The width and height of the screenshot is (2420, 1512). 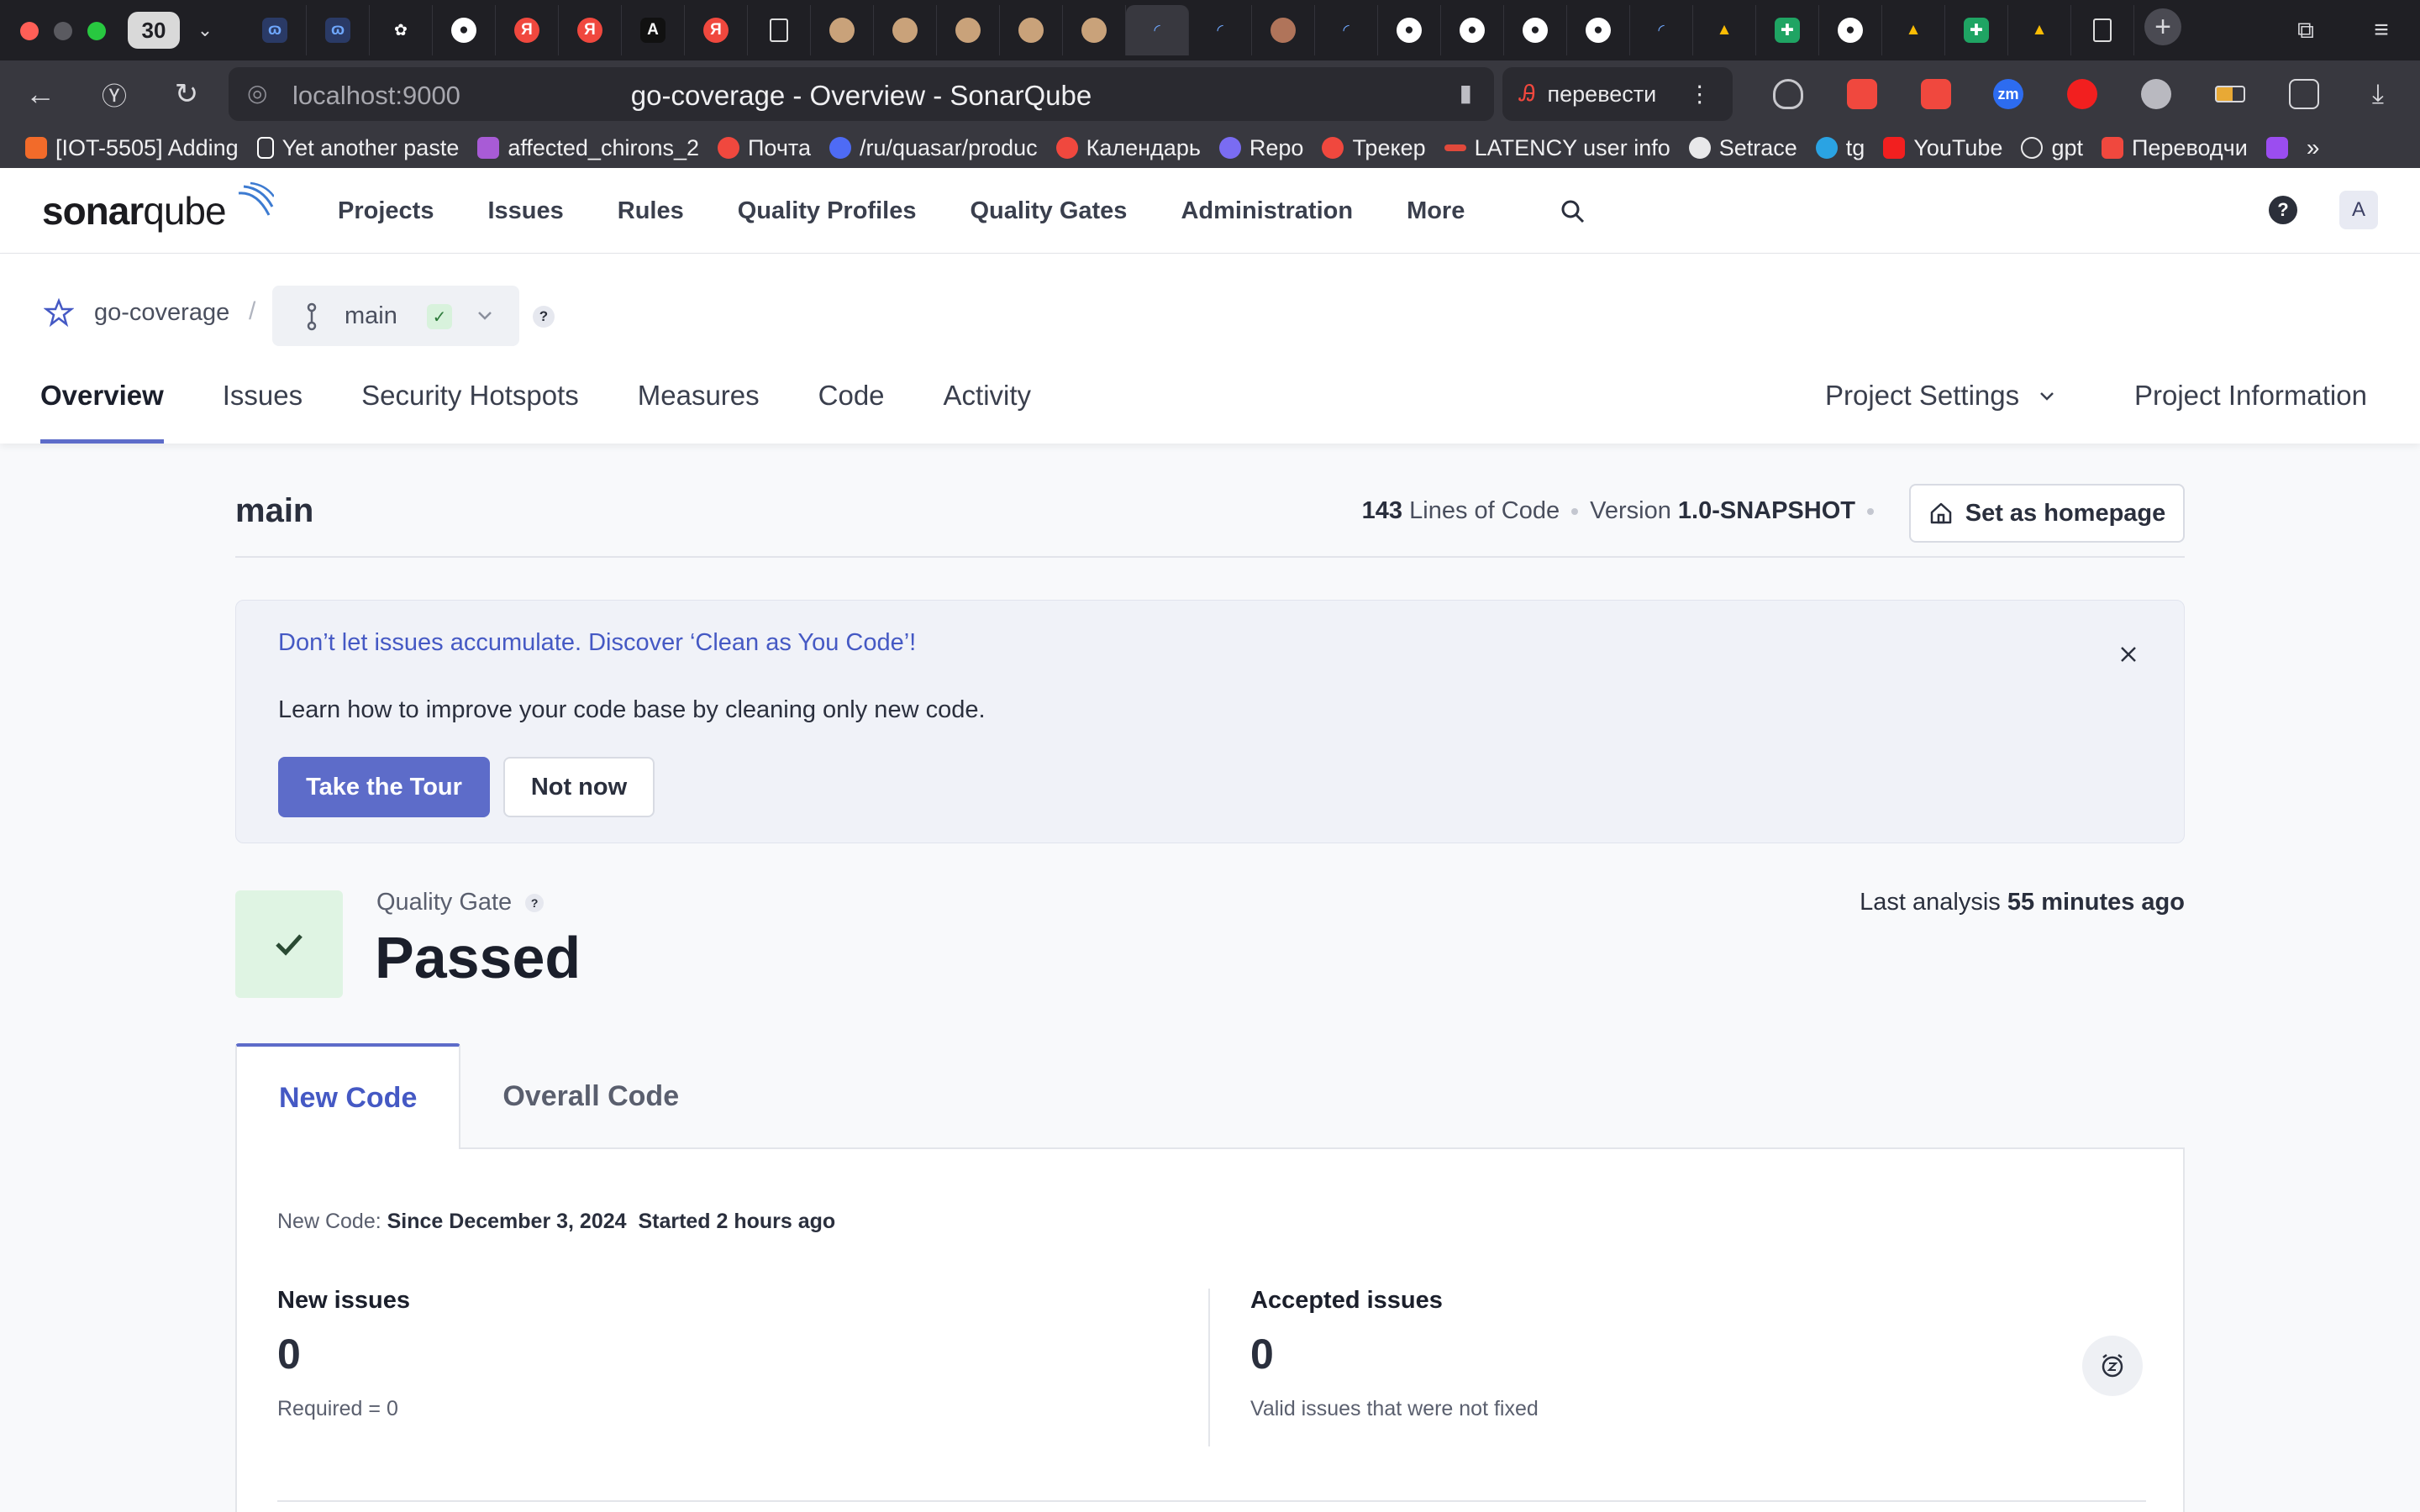 What do you see at coordinates (63, 31) in the screenshot?
I see `window-minimize-button` at bounding box center [63, 31].